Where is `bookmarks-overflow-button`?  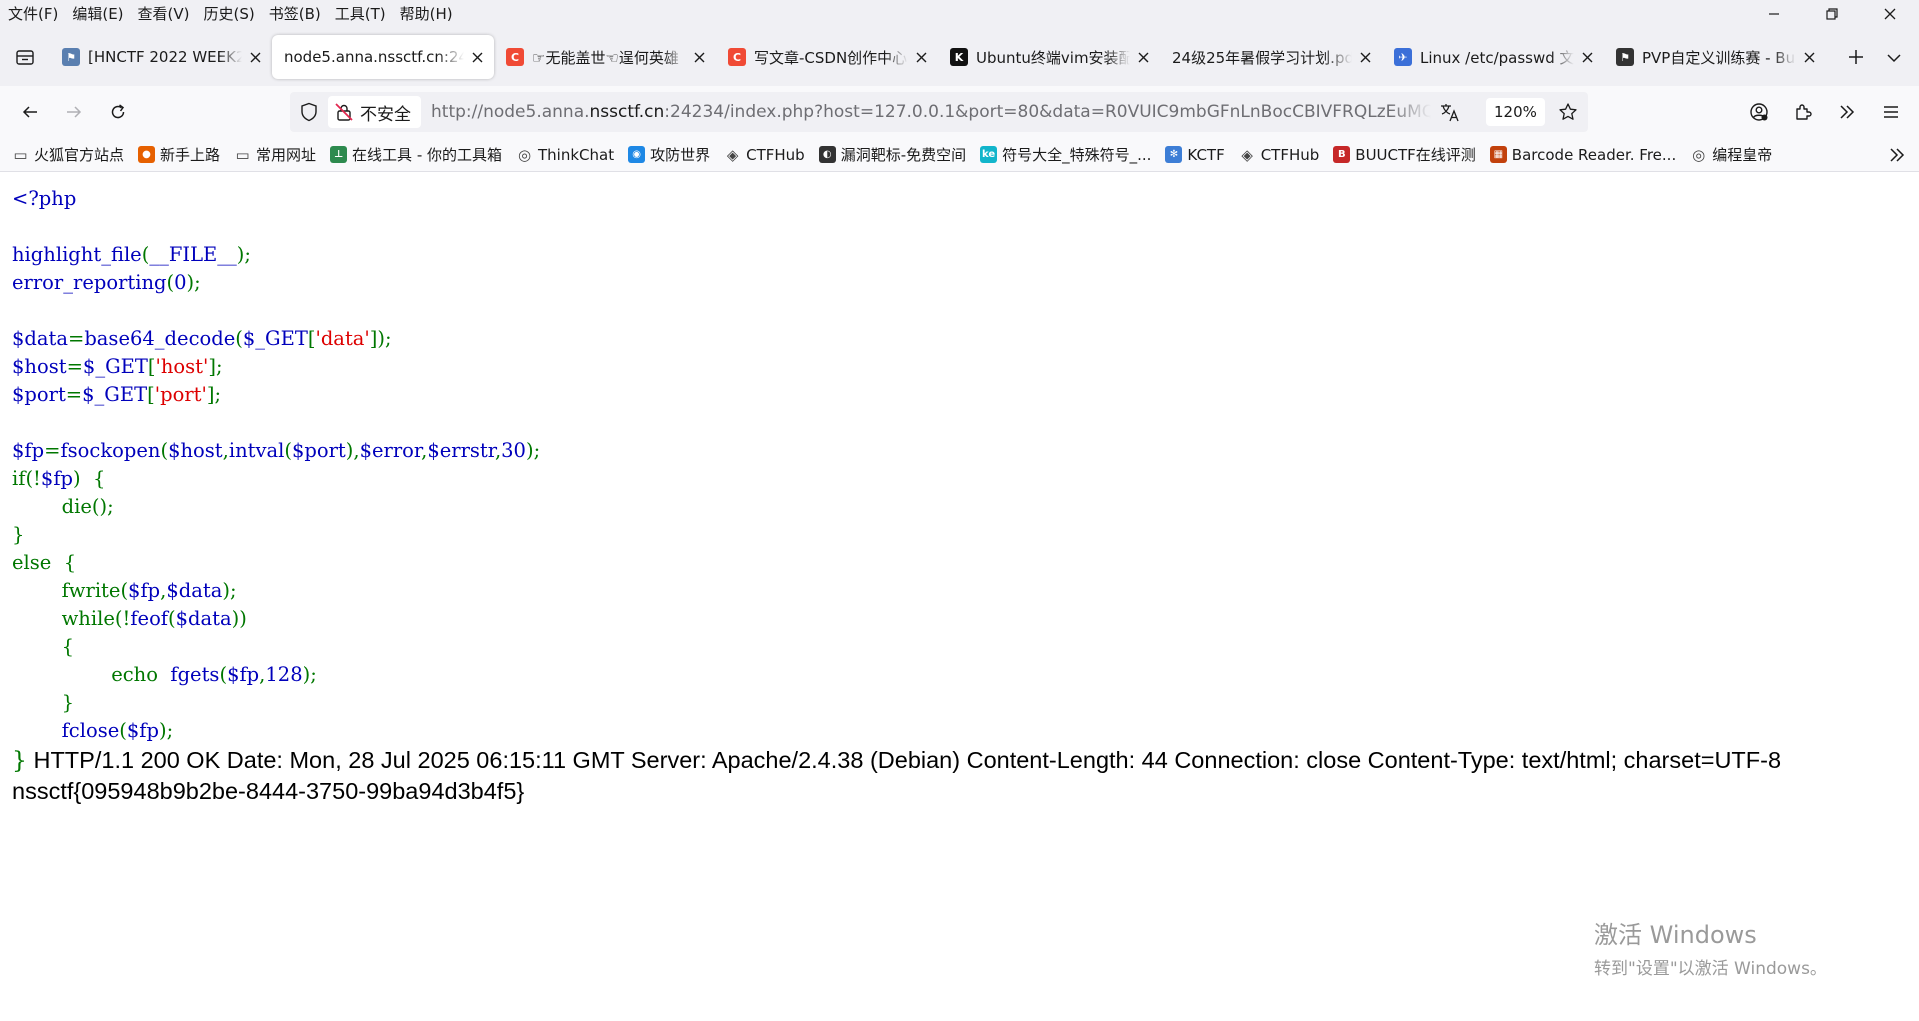 bookmarks-overflow-button is located at coordinates (1897, 155).